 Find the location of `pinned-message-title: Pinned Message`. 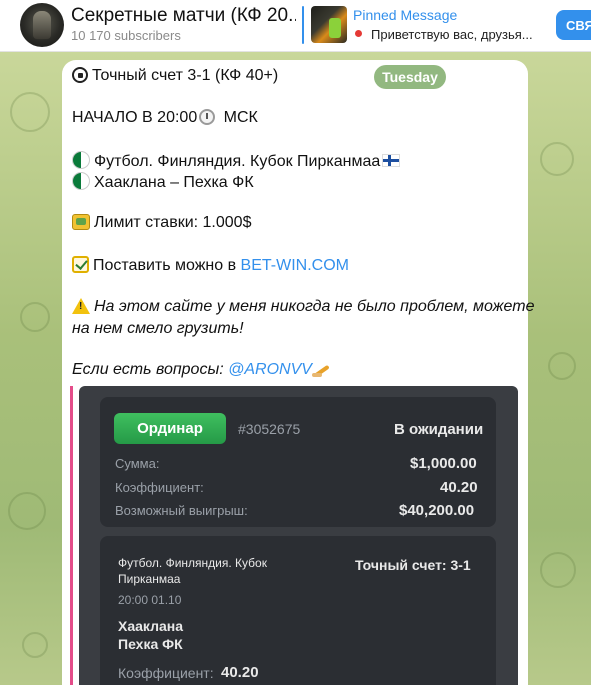

pinned-message-title: Pinned Message is located at coordinates (405, 15).